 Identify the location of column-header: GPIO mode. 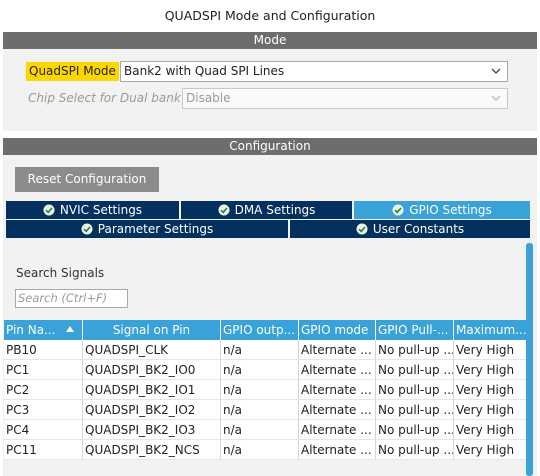
(337, 330).